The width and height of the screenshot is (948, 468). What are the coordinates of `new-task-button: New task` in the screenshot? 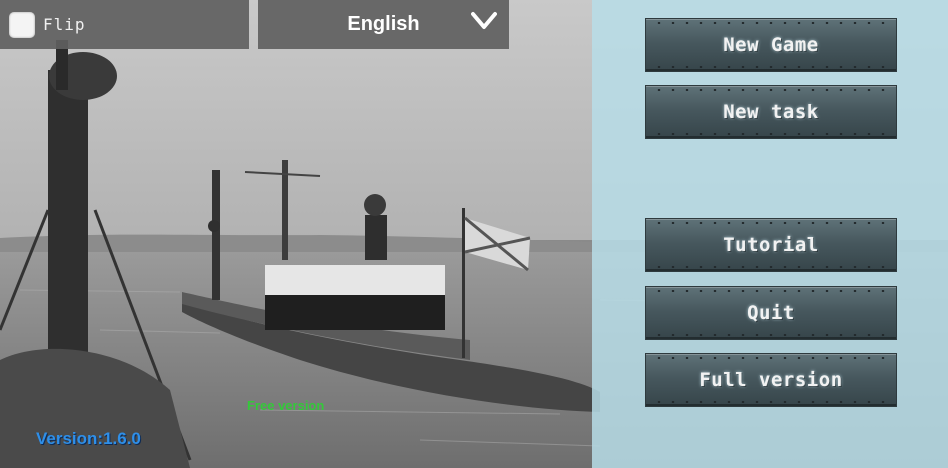 It's located at (771, 112).